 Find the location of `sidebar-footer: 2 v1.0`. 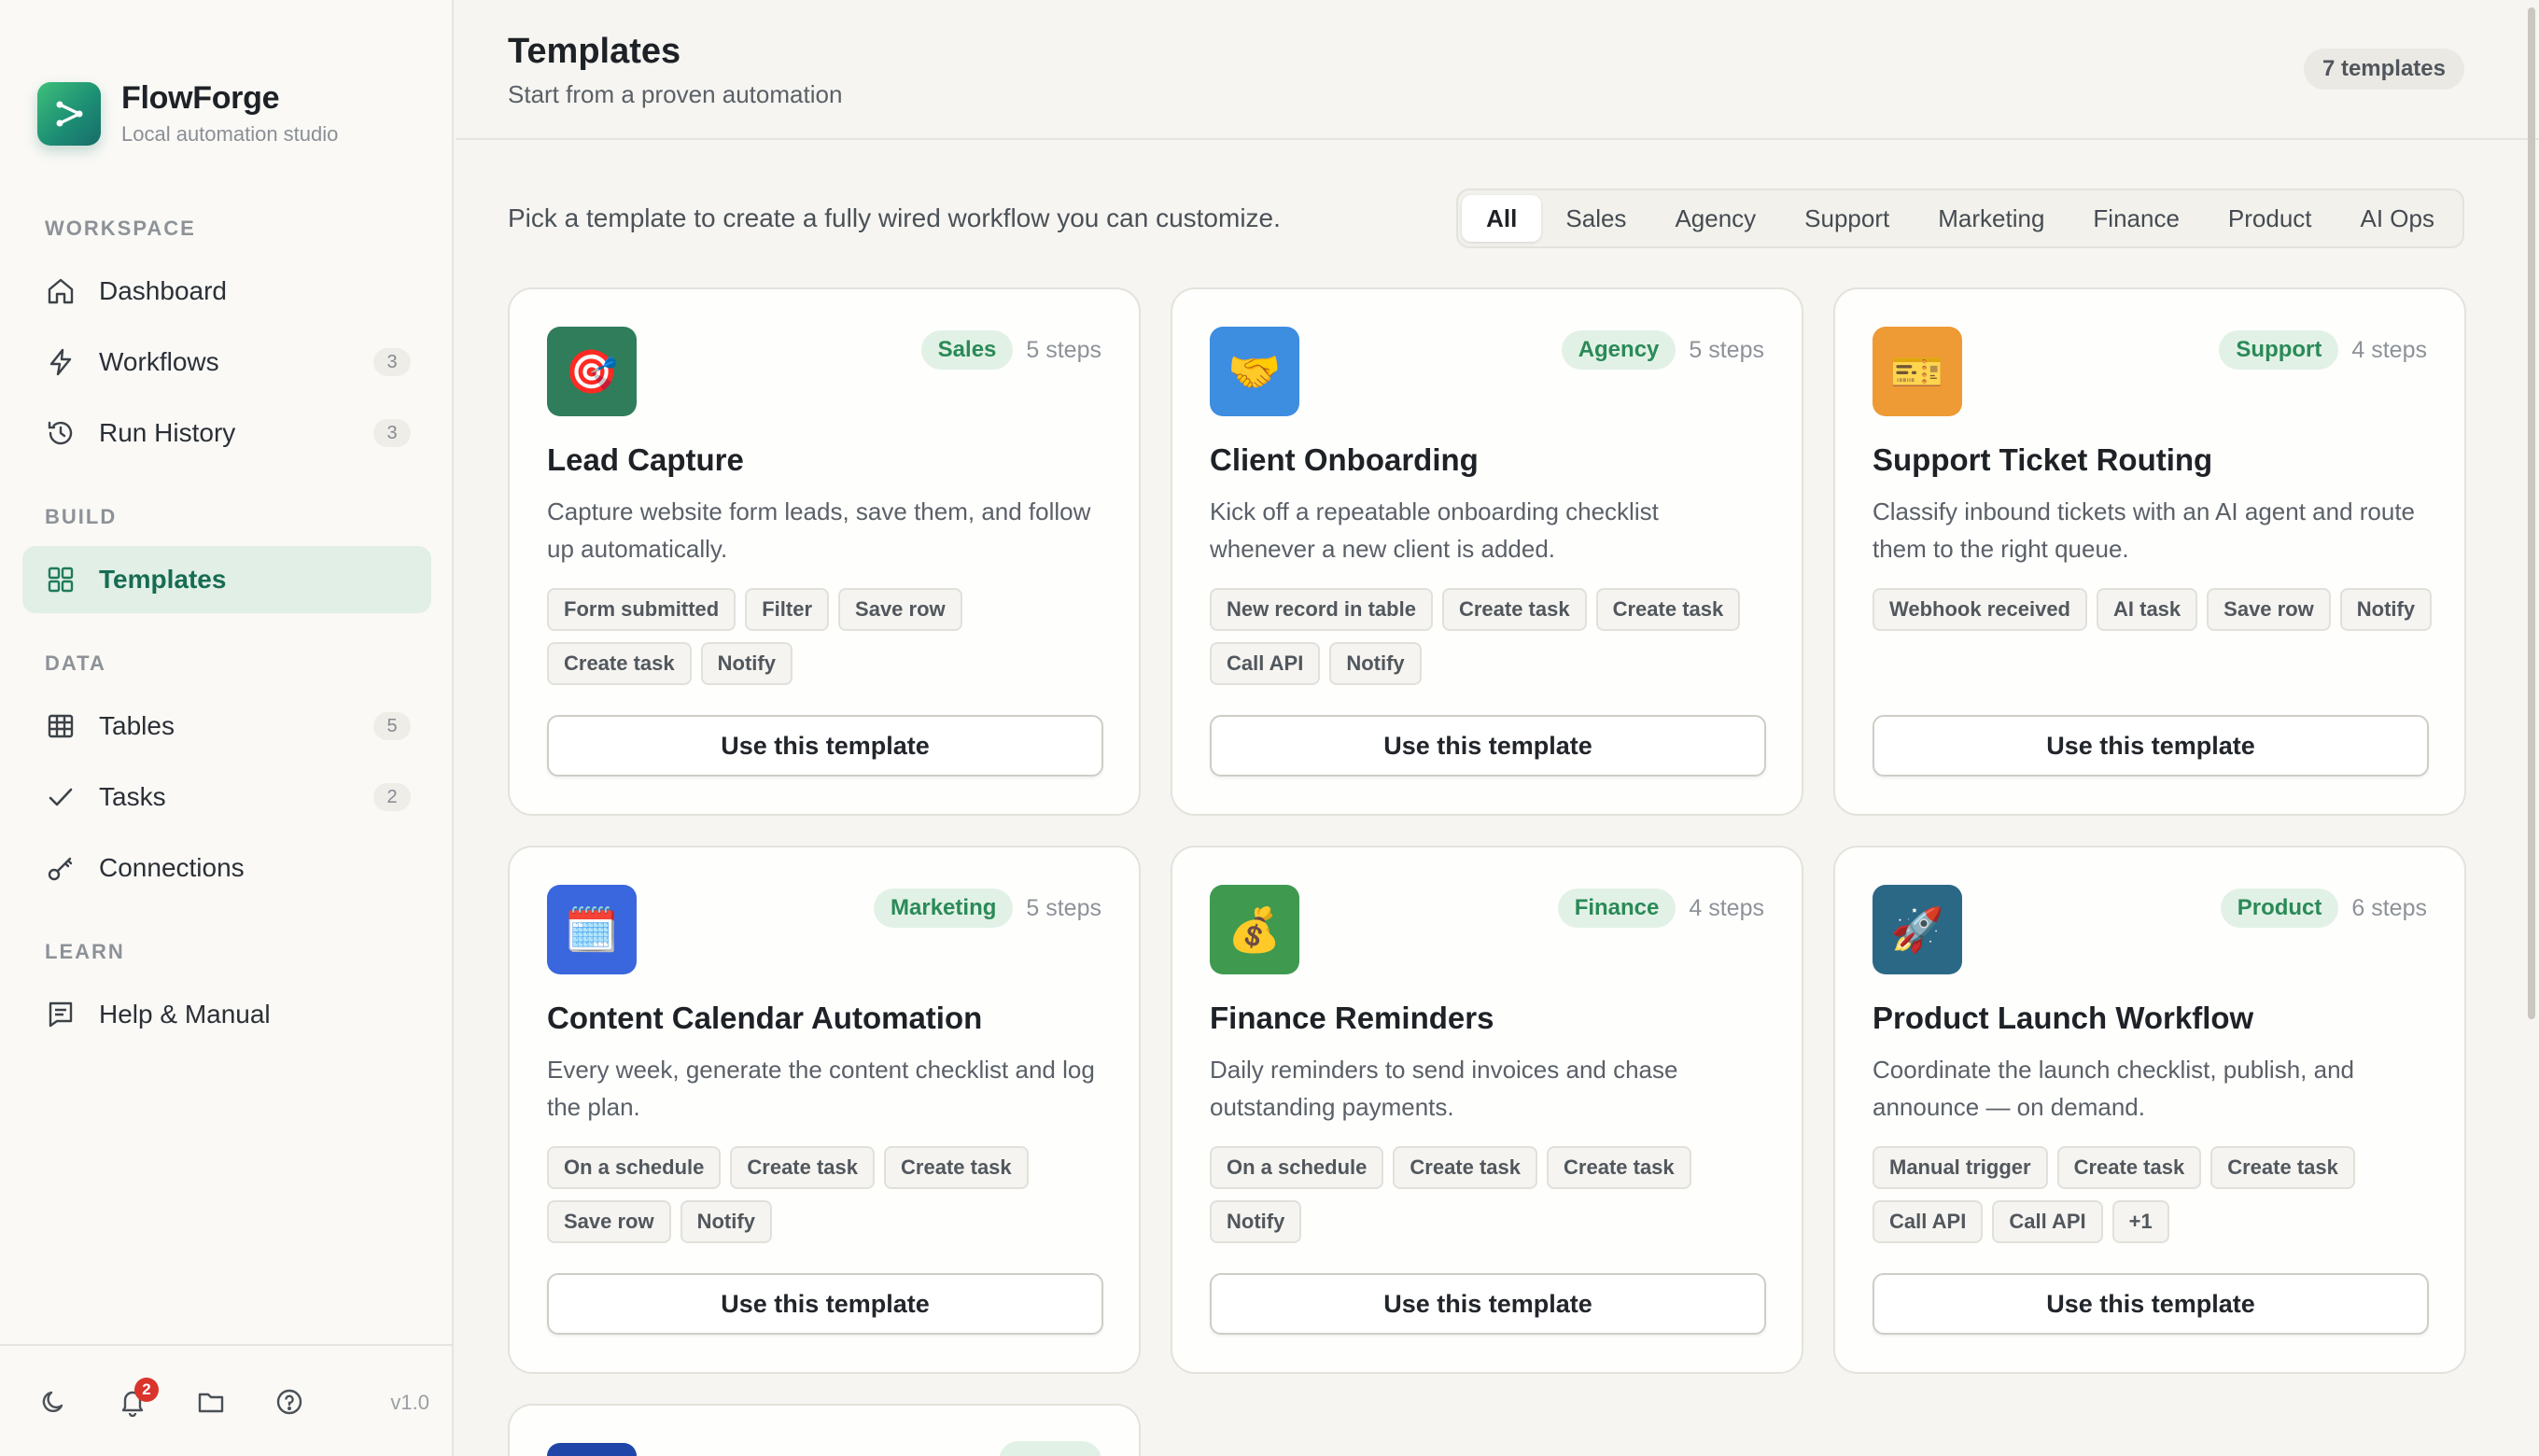

sidebar-footer: 2 v1.0 is located at coordinates (226, 1400).